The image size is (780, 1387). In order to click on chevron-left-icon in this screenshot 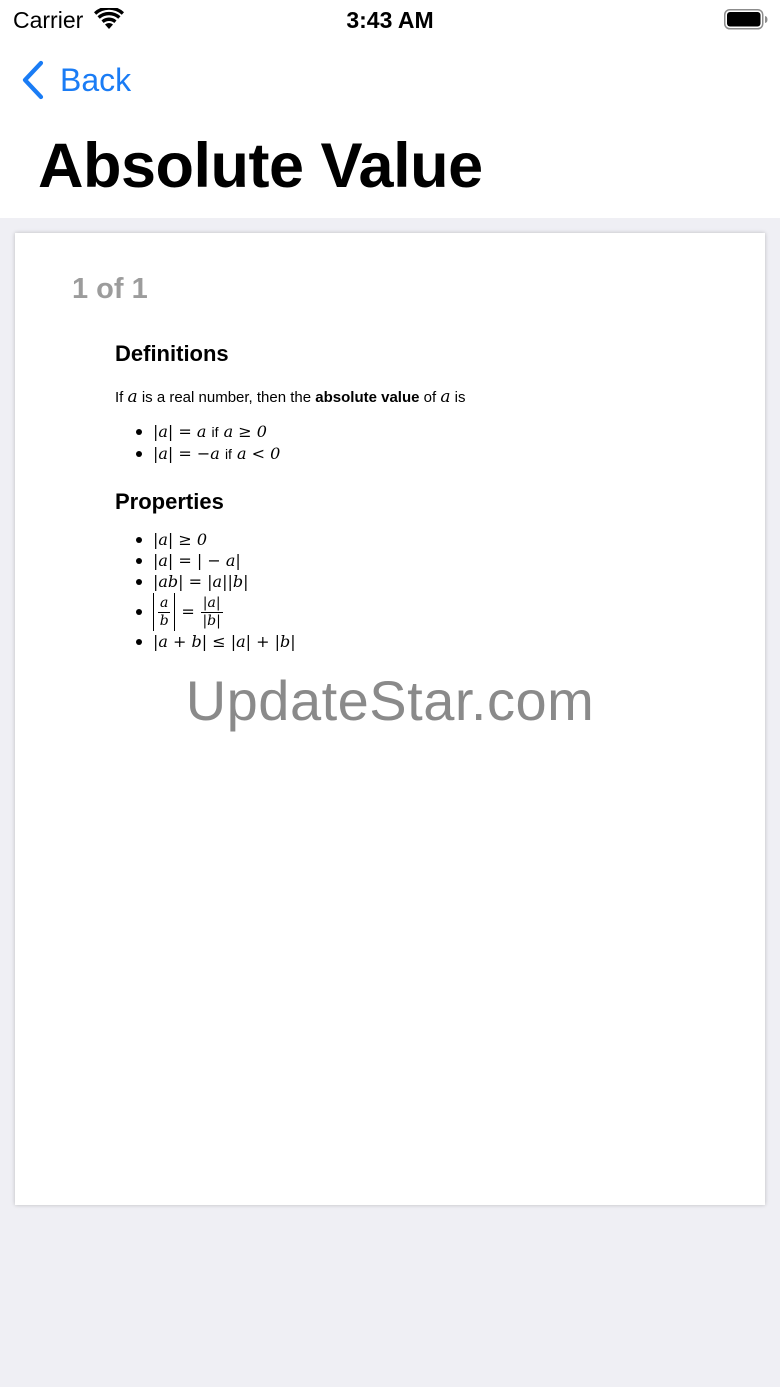, I will do `click(33, 80)`.